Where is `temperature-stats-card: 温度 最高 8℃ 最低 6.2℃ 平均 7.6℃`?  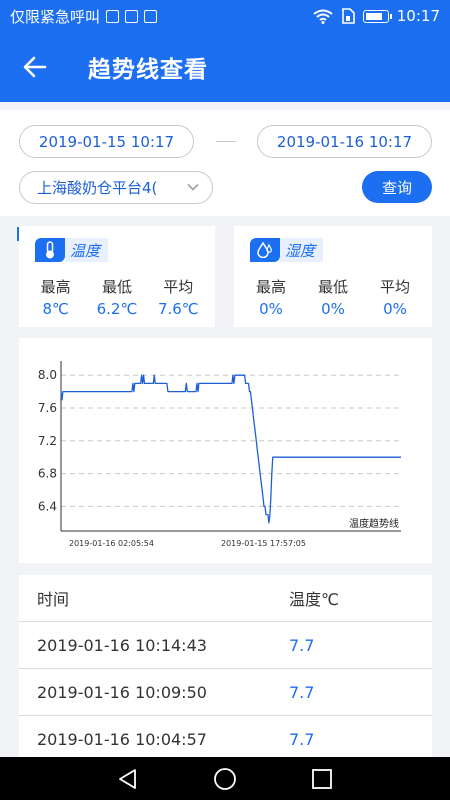
temperature-stats-card: 温度 最高 8℃ 最低 6.2℃ 平均 7.6℃ is located at coordinates (117, 276).